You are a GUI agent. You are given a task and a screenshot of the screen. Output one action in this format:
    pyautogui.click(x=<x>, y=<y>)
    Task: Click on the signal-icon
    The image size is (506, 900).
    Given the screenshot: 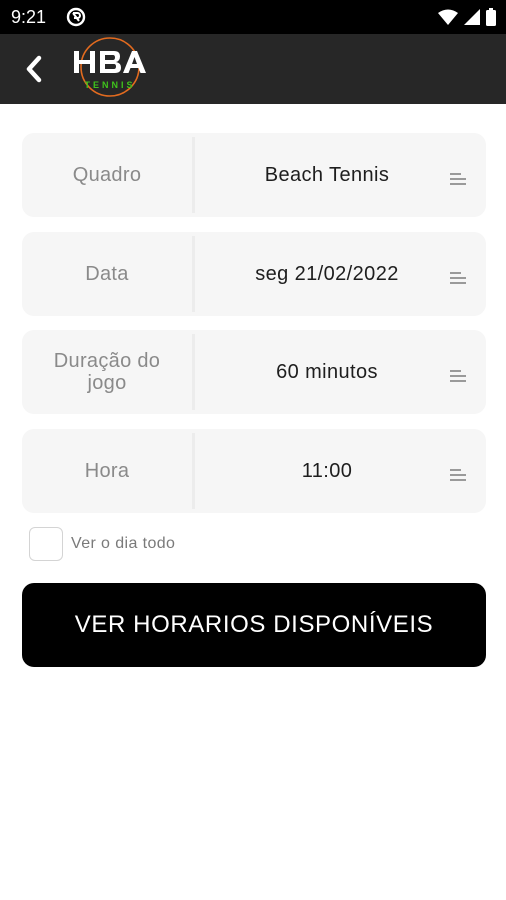 What is the action you would take?
    pyautogui.click(x=472, y=17)
    